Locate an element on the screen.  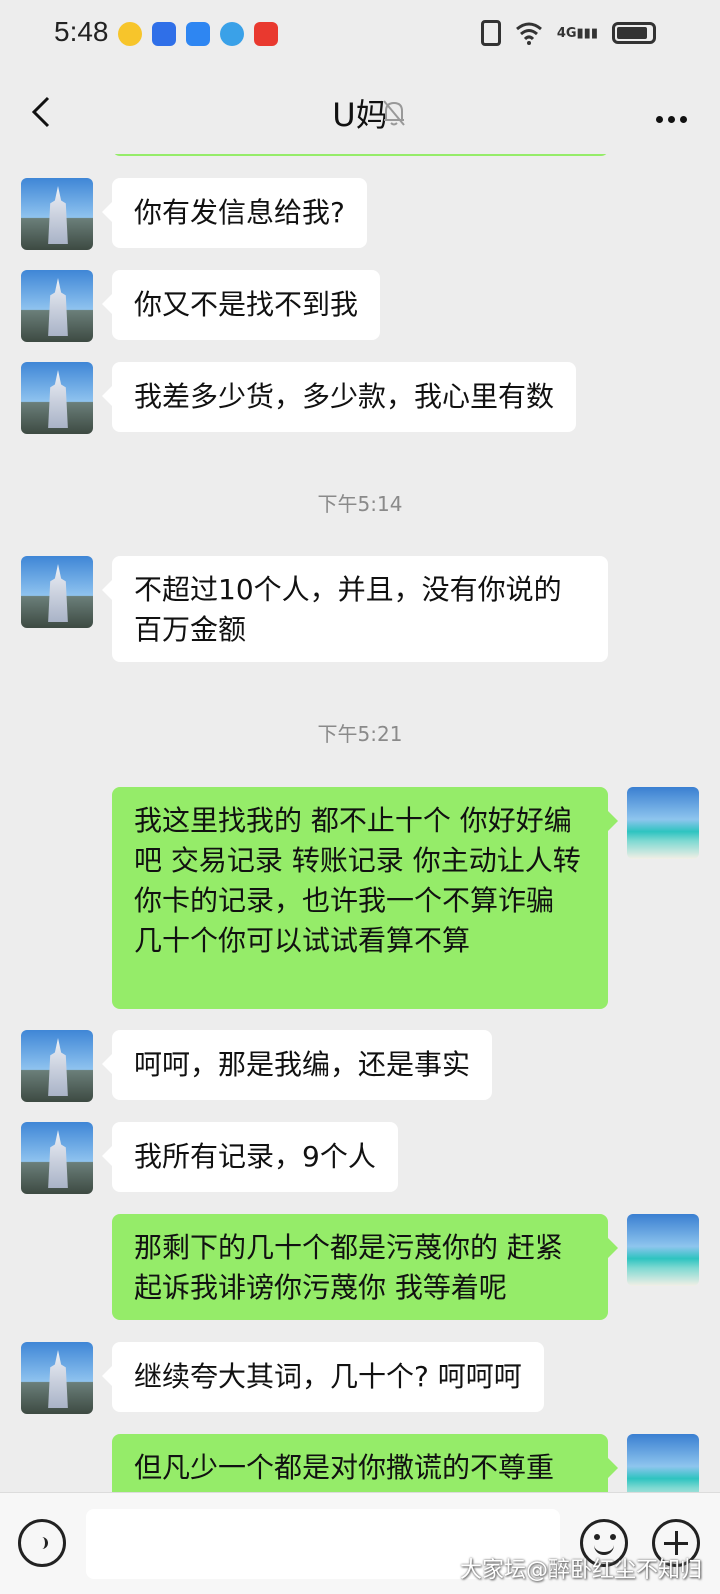
incoming-message: 你有发信息给我? is located at coordinates (234, 213).